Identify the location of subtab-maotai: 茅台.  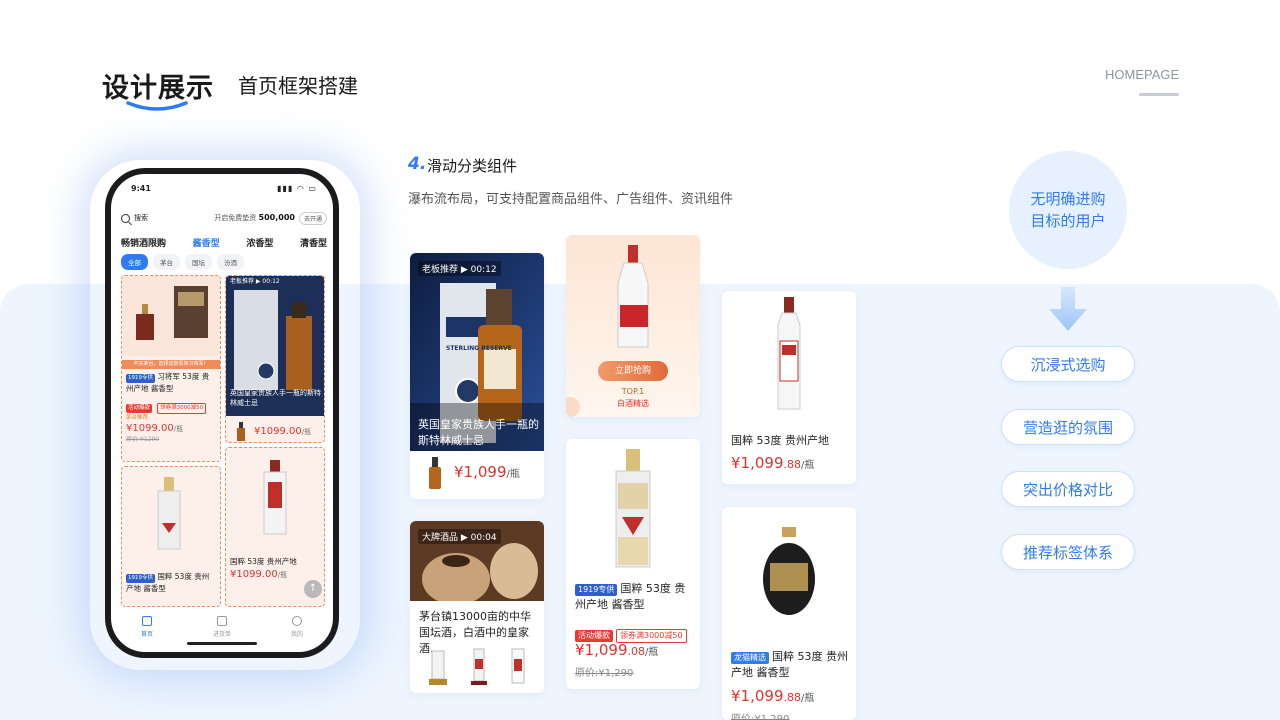
(166, 262).